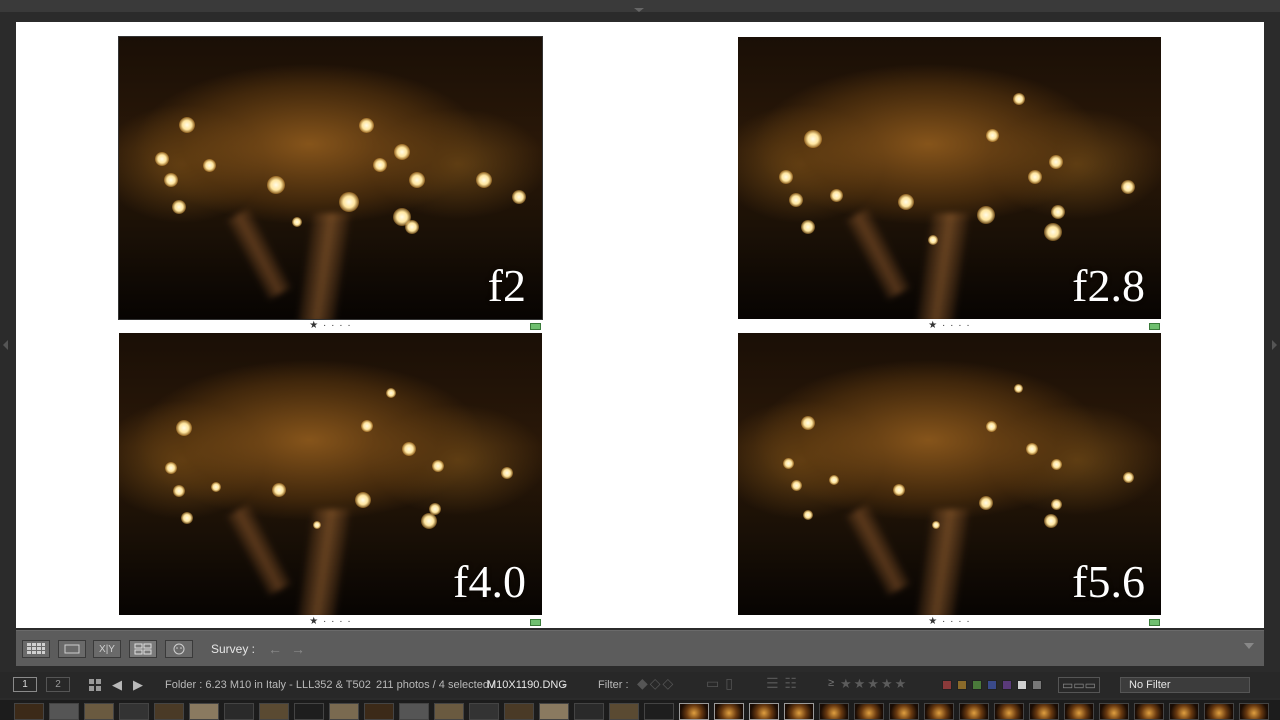 This screenshot has width=1280, height=720. I want to click on blue-label-filter, so click(992, 685).